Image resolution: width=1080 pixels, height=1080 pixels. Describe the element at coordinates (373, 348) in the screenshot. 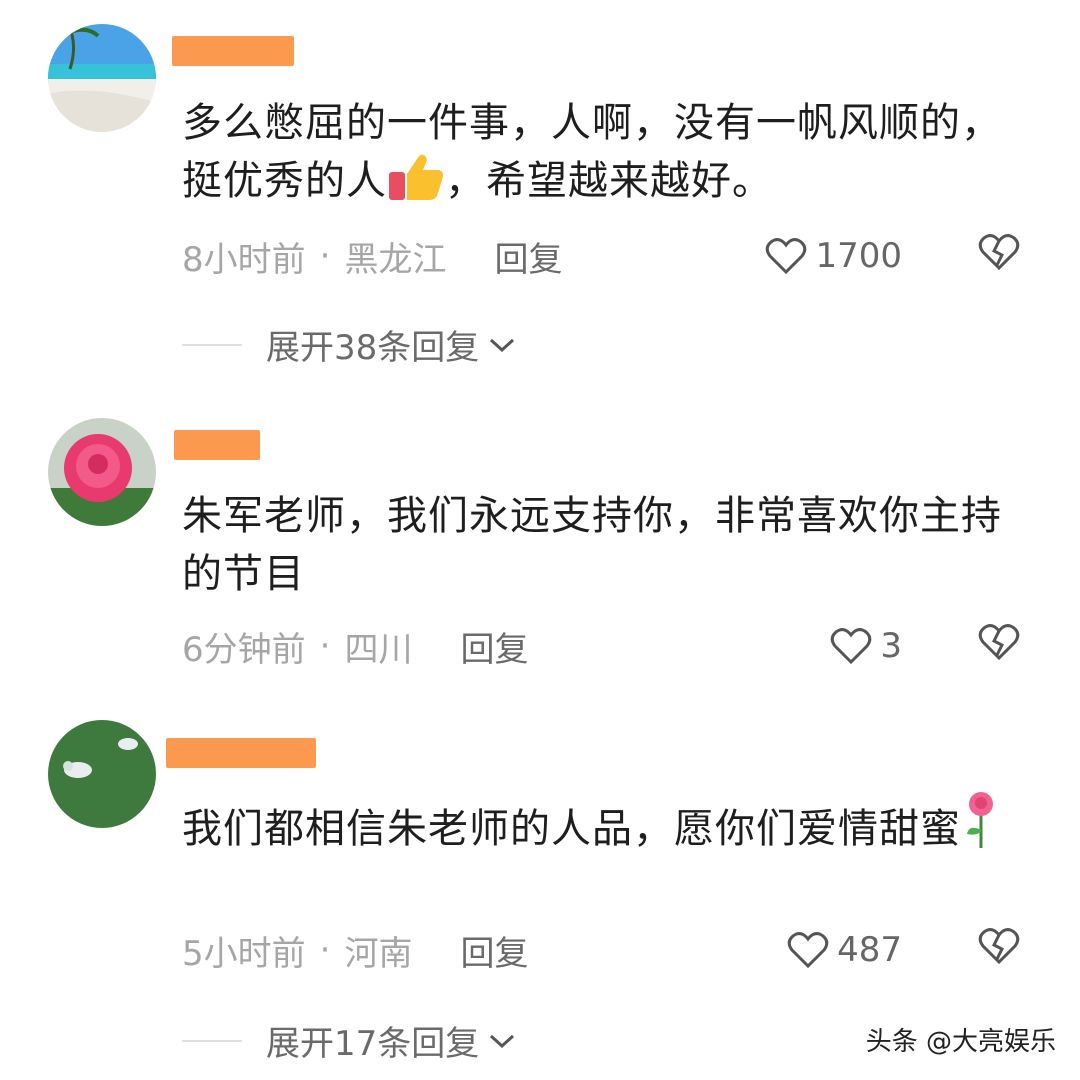

I see `expand-replies-label: 展开38条回复` at that location.